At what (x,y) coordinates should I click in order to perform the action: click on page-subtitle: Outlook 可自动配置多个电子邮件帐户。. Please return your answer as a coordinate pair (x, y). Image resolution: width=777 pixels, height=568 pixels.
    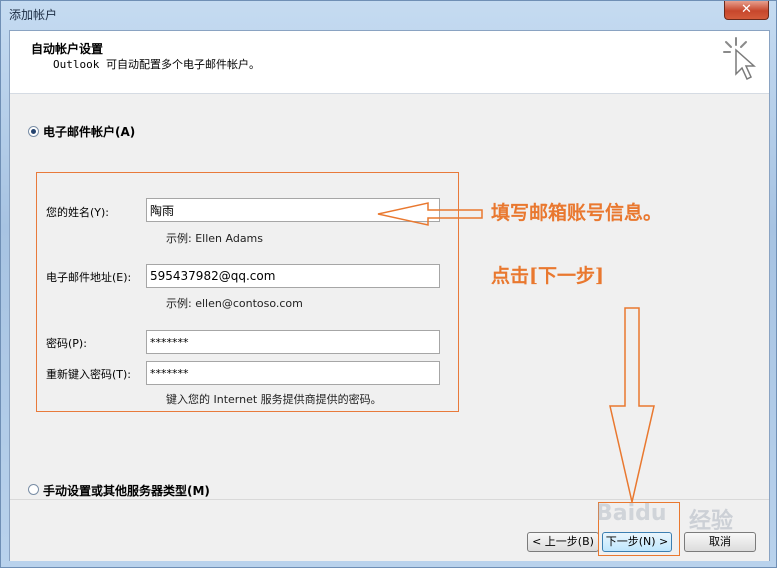
    Looking at the image, I should click on (156, 64).